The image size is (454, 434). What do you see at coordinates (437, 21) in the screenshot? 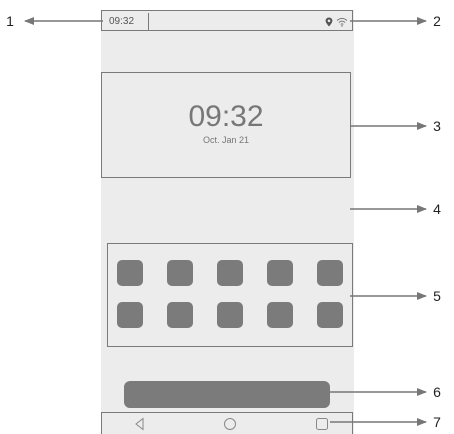
I see `callout-number-2: 2` at bounding box center [437, 21].